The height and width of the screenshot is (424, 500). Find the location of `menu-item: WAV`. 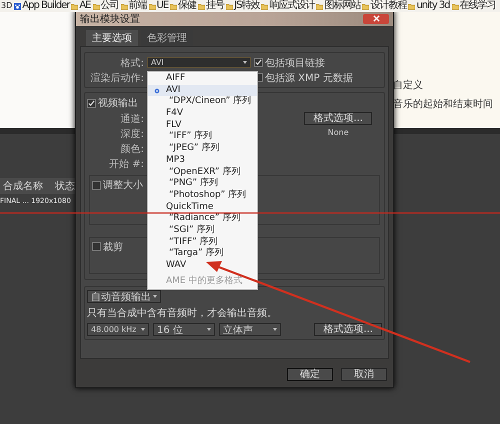

menu-item: WAV is located at coordinates (202, 266).